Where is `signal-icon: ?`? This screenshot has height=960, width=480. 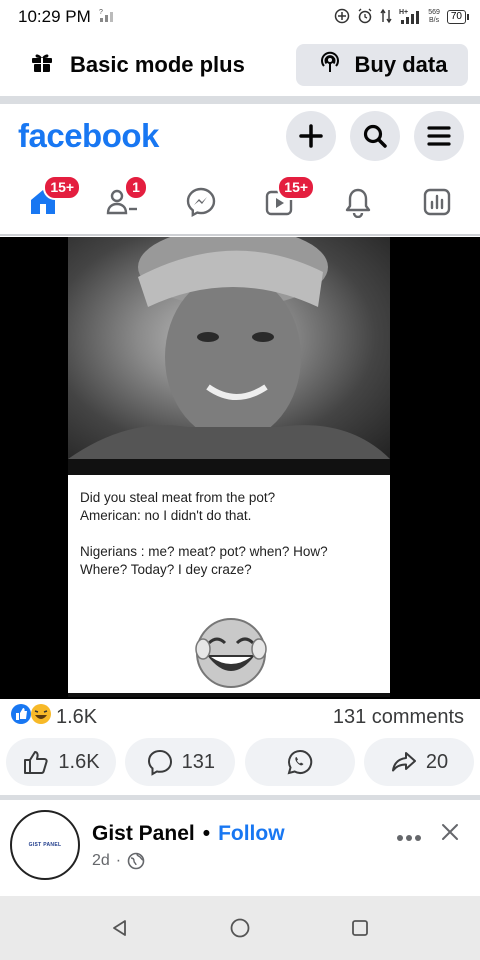
signal-icon: ? is located at coordinates (108, 17).